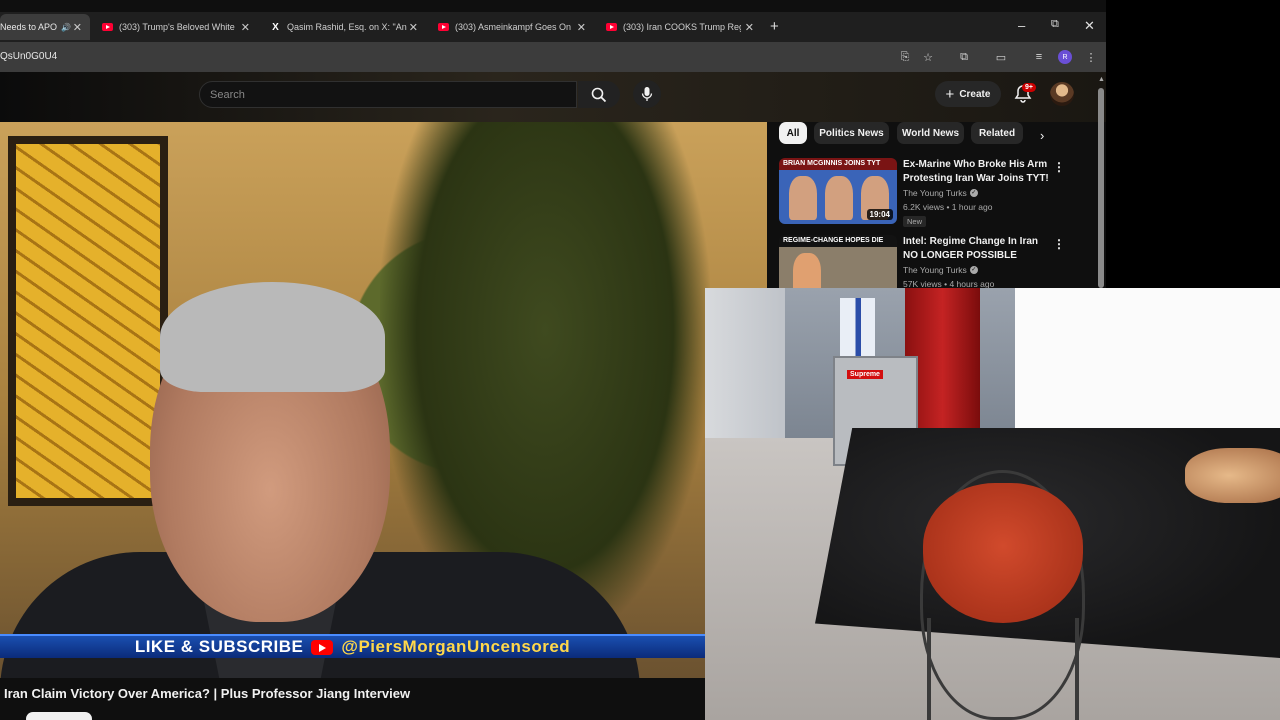 The image size is (1280, 720). Describe the element at coordinates (948, 207) in the screenshot. I see `video-meta: 6.2K views • 1 hour ago` at that location.